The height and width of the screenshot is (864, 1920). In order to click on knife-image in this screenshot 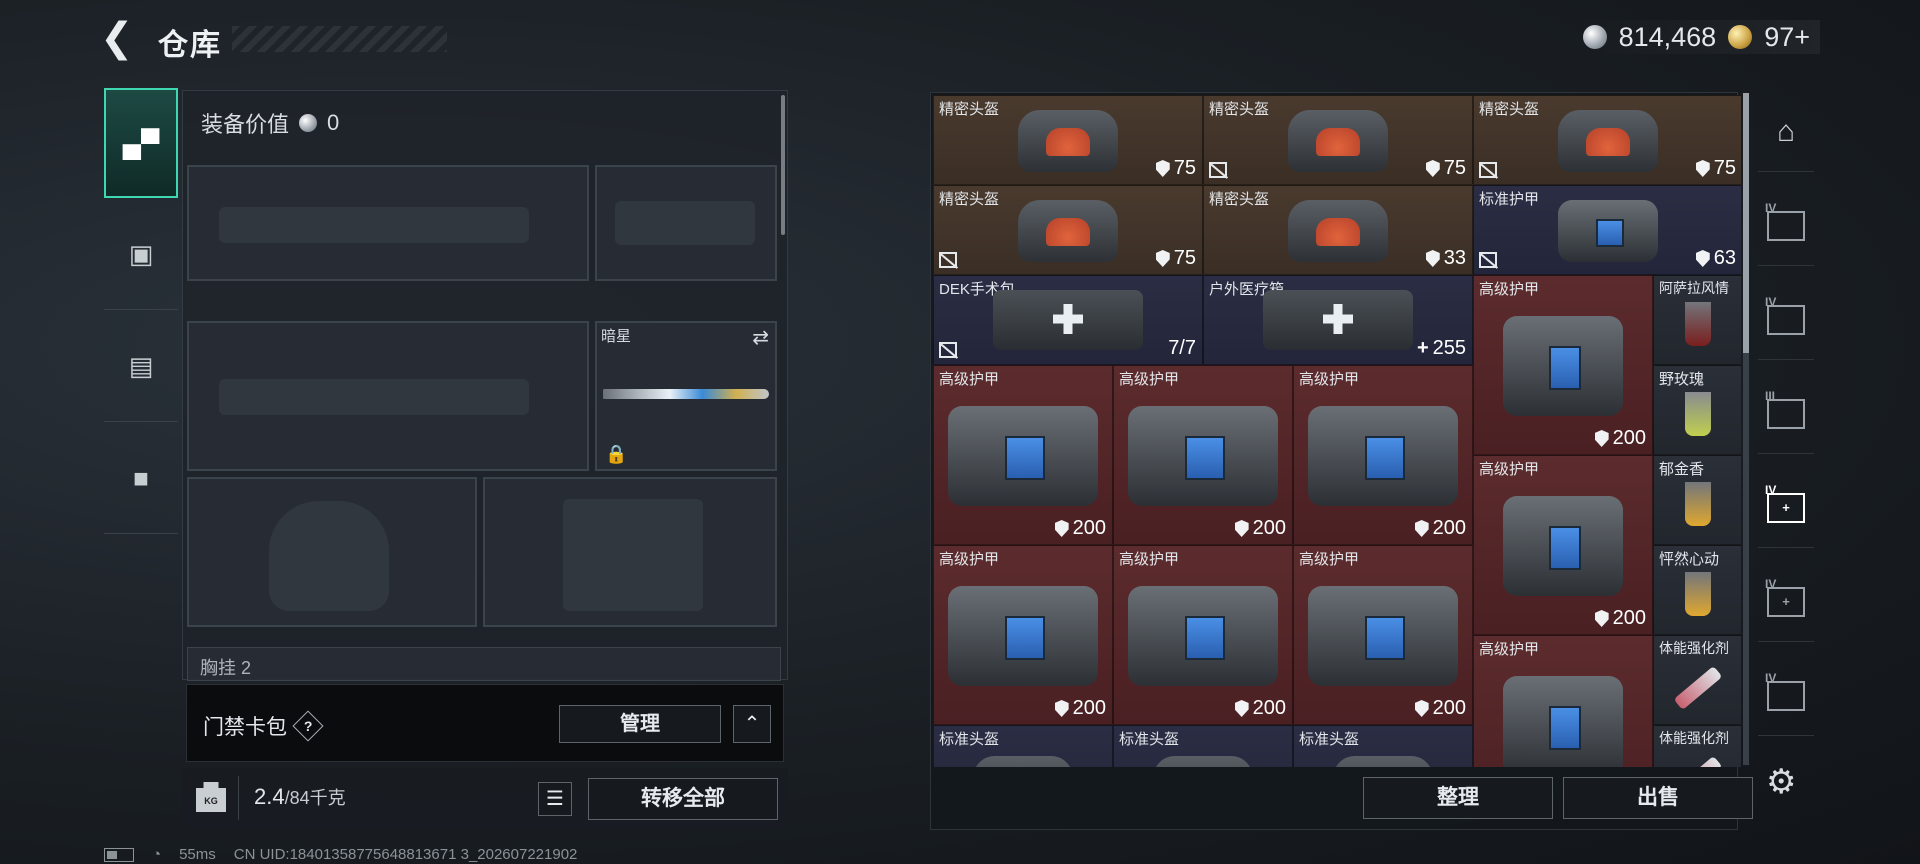, I will do `click(686, 394)`.